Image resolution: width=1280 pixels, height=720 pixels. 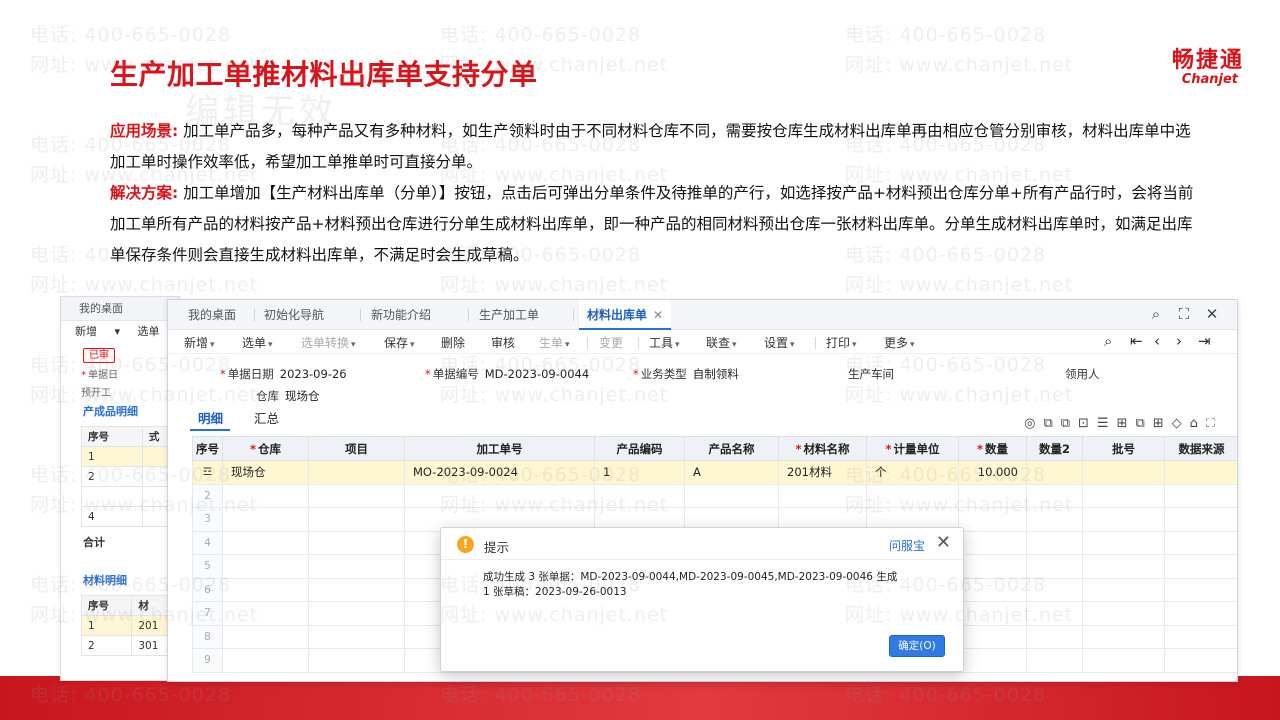 I want to click on window-tab-bar: 我的桌面 初始化导航 新功能介绍 生产加工单 材料出库单 ✕ ⌕ ⛶ ✕, so click(x=702, y=315).